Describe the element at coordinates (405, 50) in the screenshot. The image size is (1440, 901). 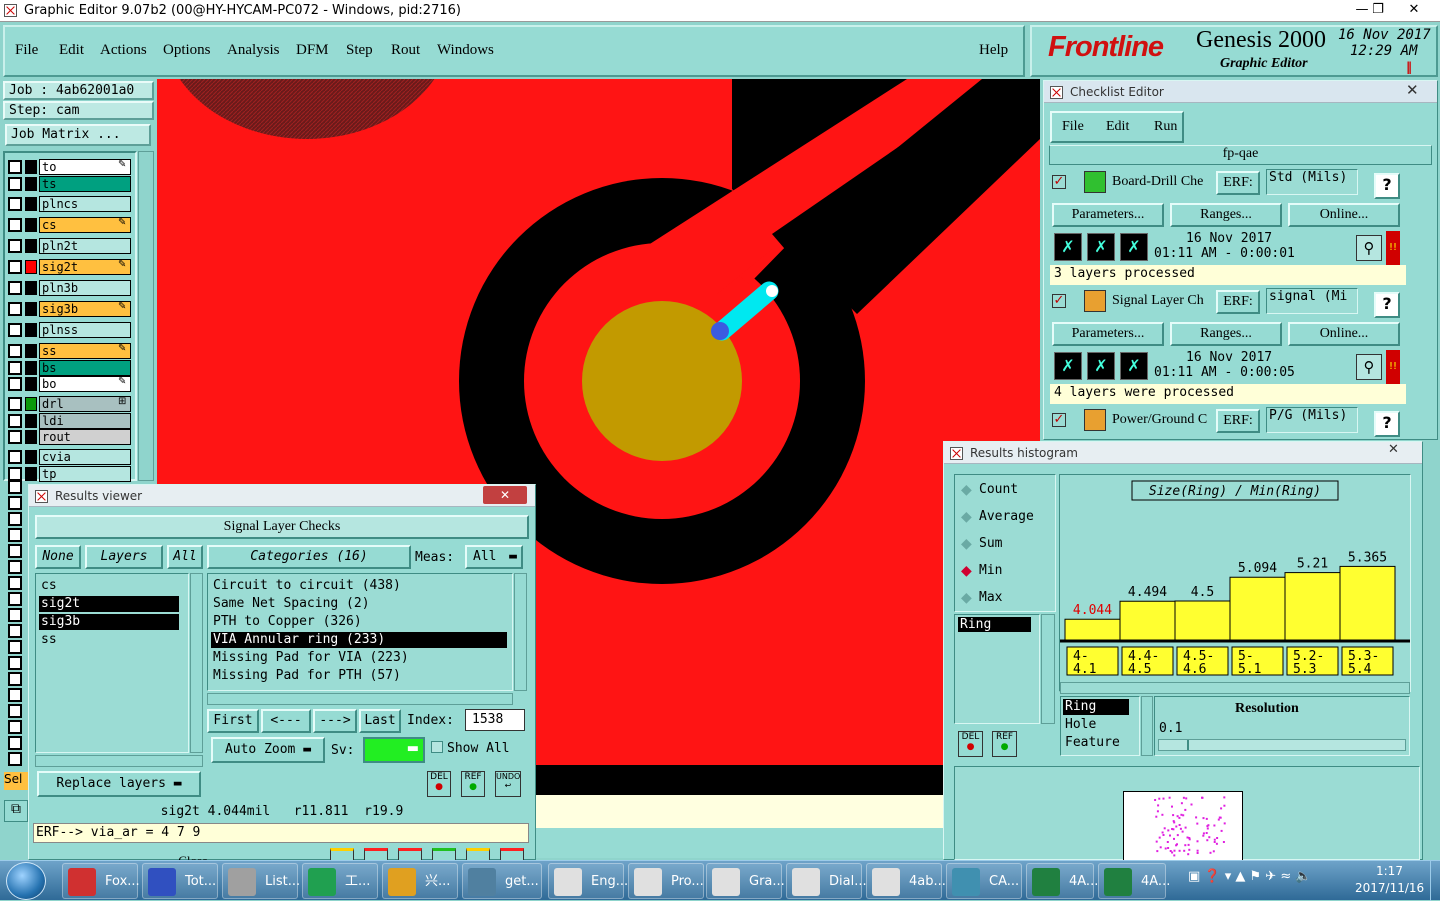
I see `menu-rout: Rout` at that location.